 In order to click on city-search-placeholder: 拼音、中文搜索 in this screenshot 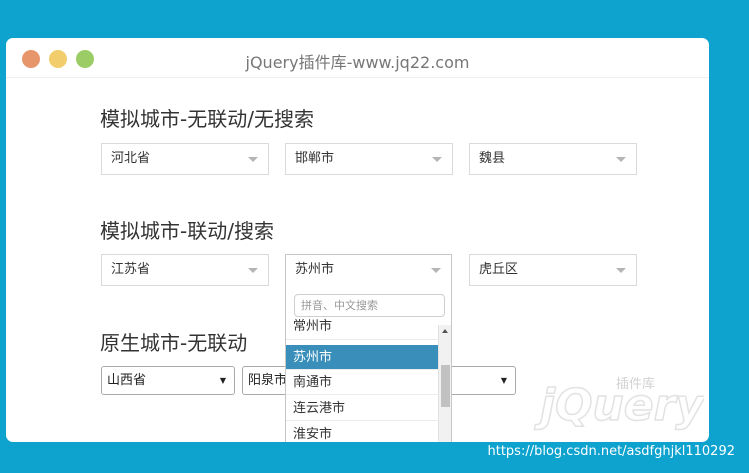, I will do `click(339, 305)`.